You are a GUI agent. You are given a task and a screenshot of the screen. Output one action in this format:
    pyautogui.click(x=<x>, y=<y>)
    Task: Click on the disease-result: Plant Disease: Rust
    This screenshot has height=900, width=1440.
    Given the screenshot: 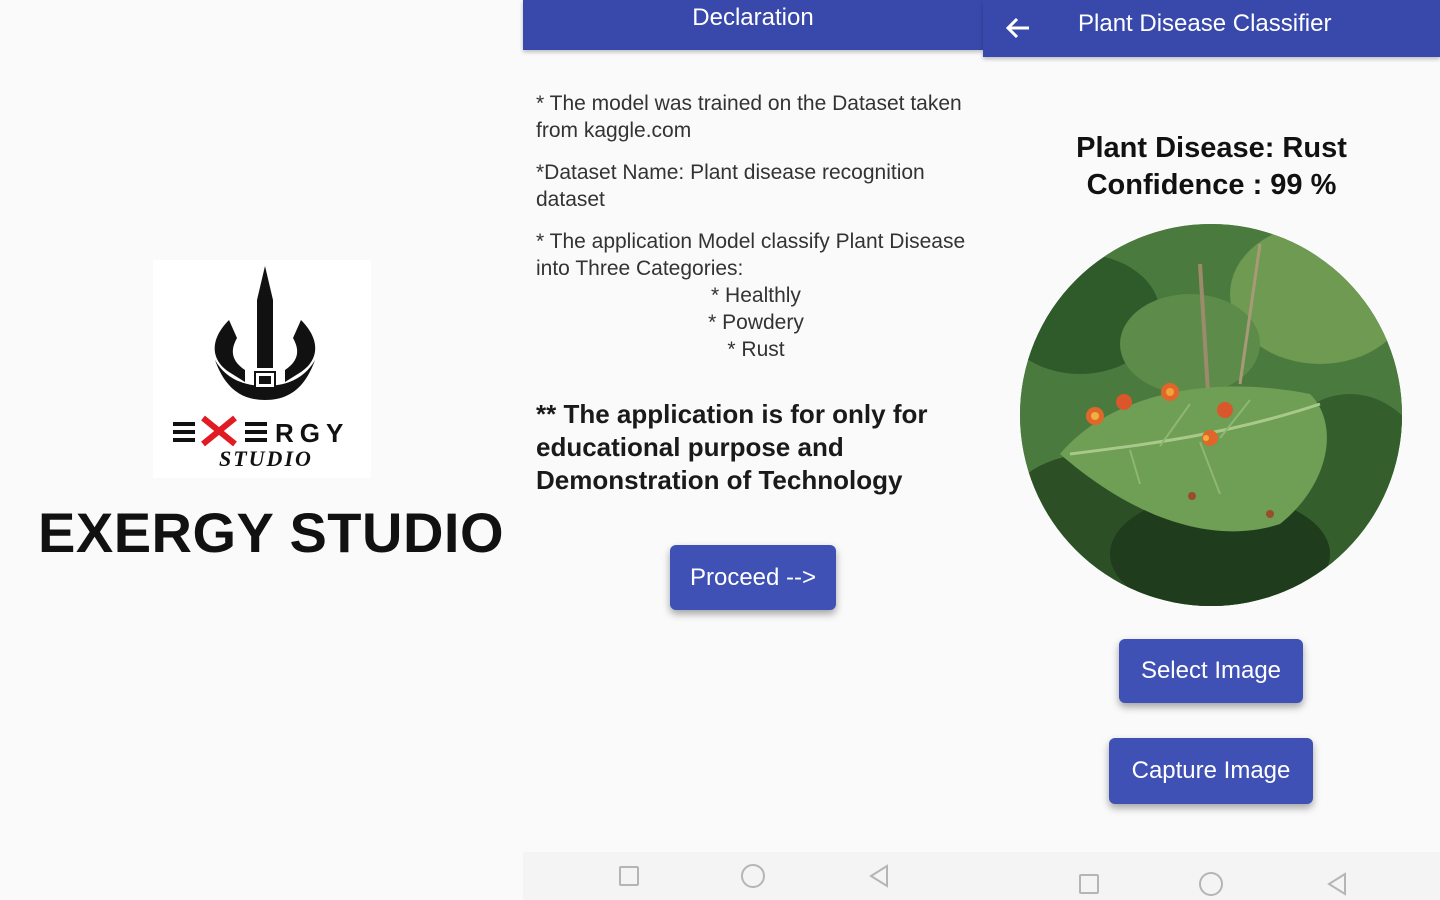 What is the action you would take?
    pyautogui.click(x=1211, y=148)
    